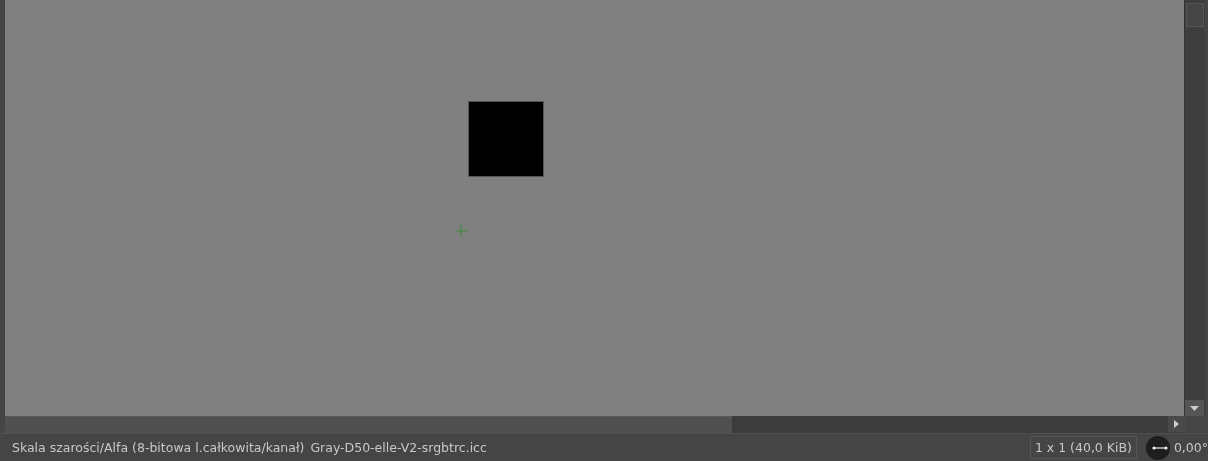  I want to click on crosshair-icon, so click(461, 231).